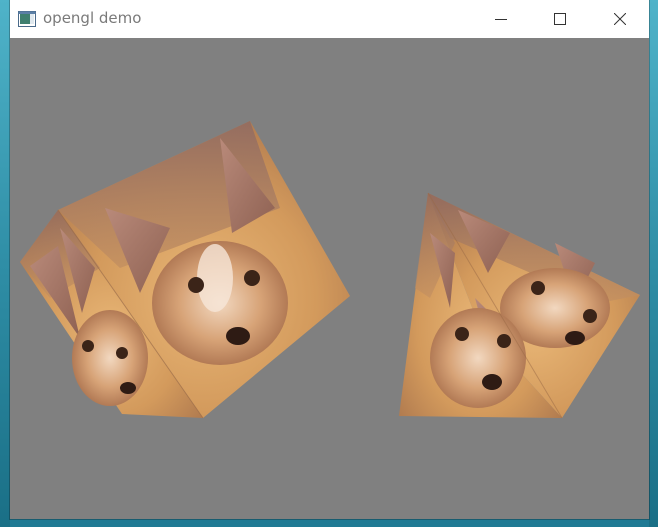  I want to click on maximize-button, so click(560, 19).